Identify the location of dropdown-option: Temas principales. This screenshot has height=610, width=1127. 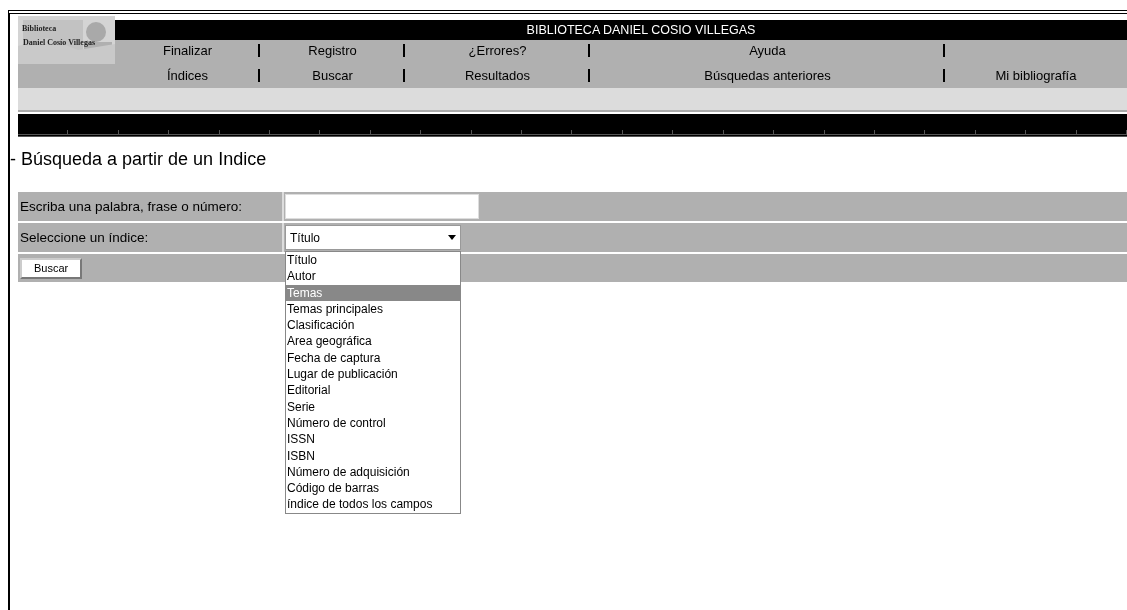
(373, 309).